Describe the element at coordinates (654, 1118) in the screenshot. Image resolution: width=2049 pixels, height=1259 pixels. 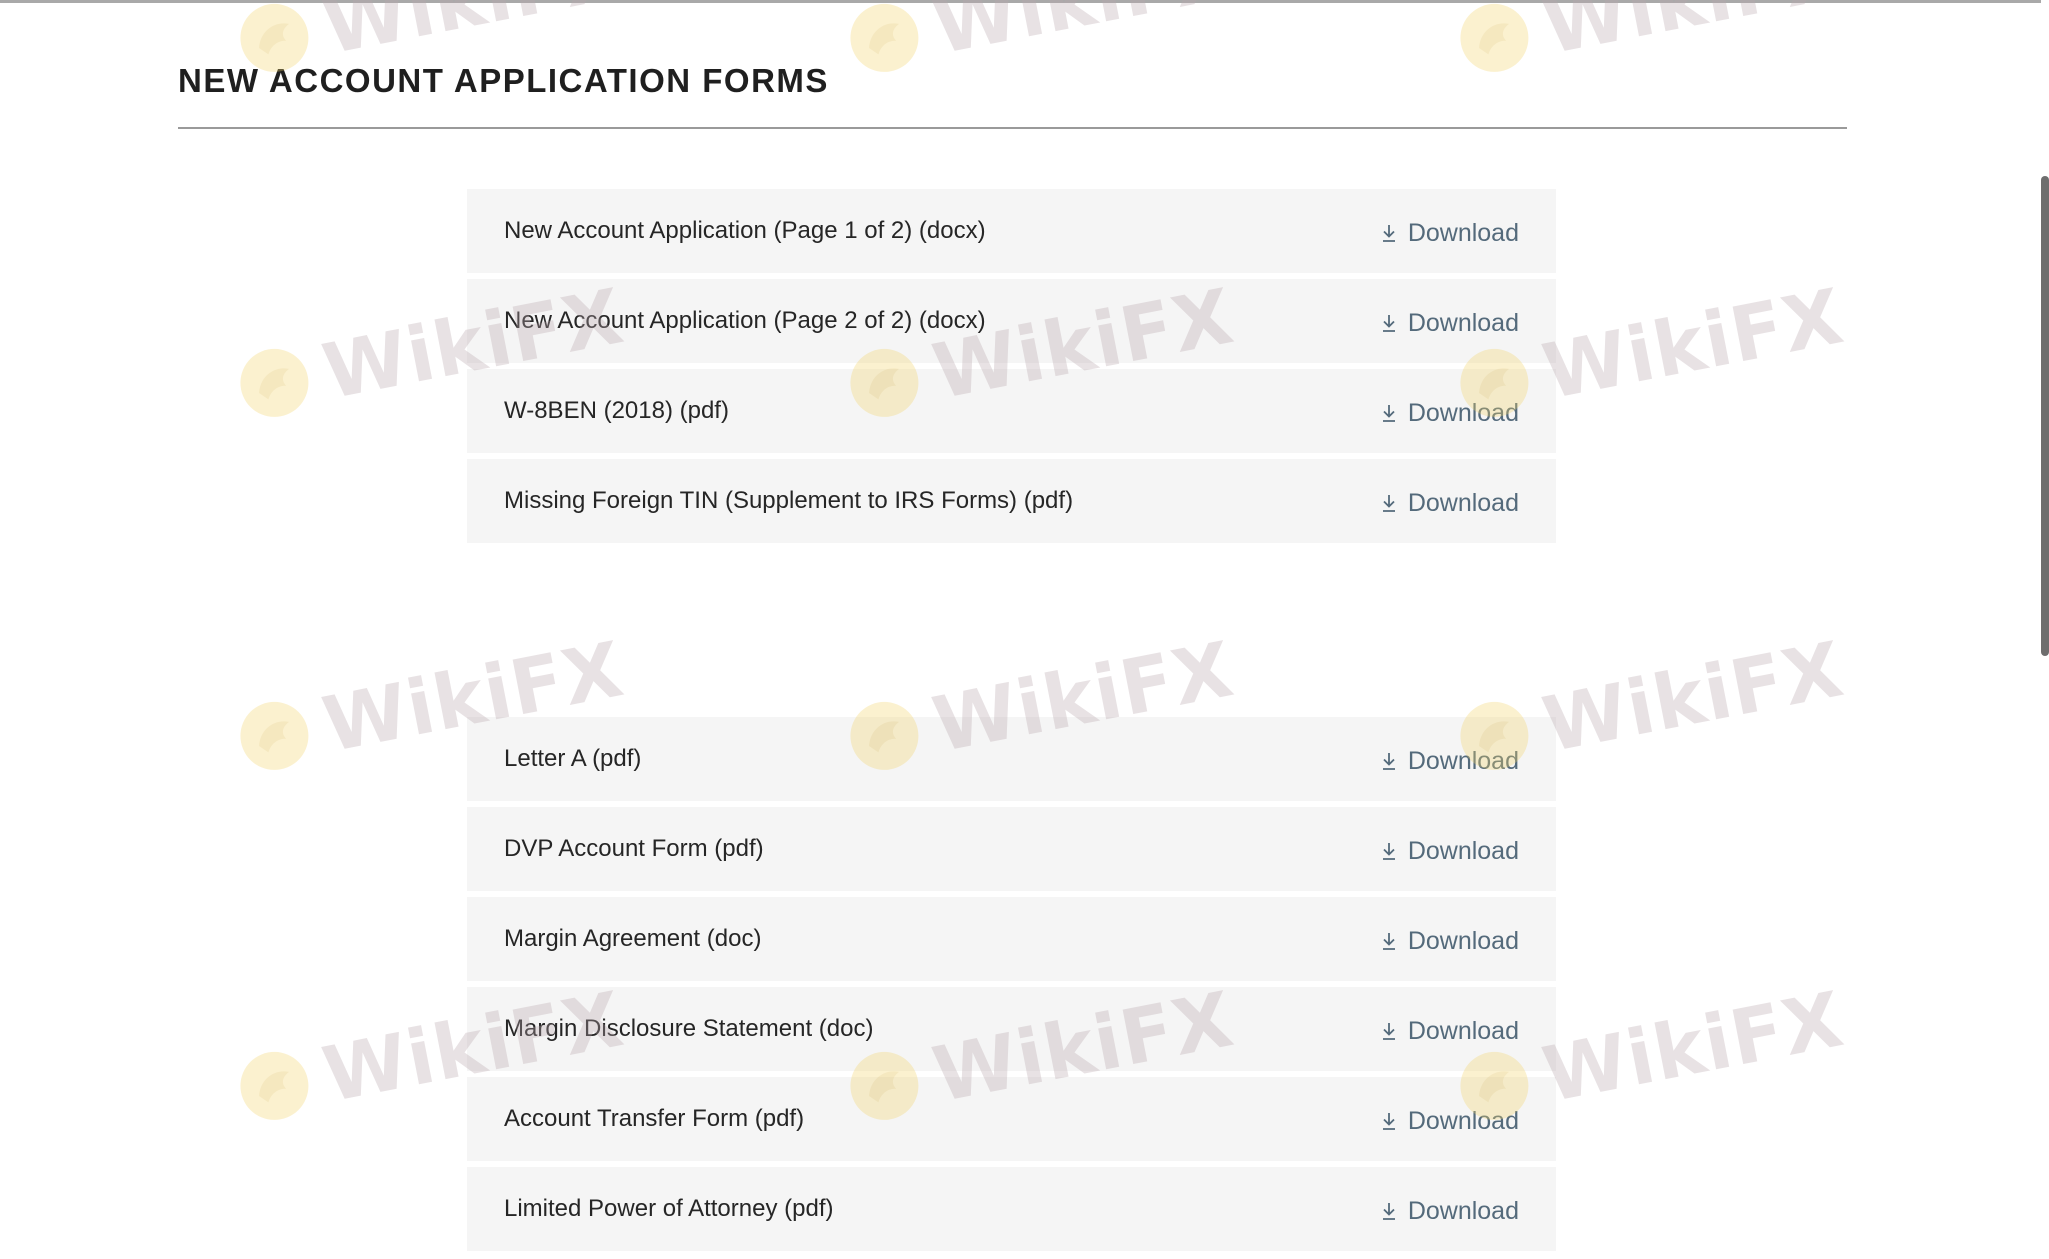
I see `form-name: Account Transfer Form (pdf)` at that location.